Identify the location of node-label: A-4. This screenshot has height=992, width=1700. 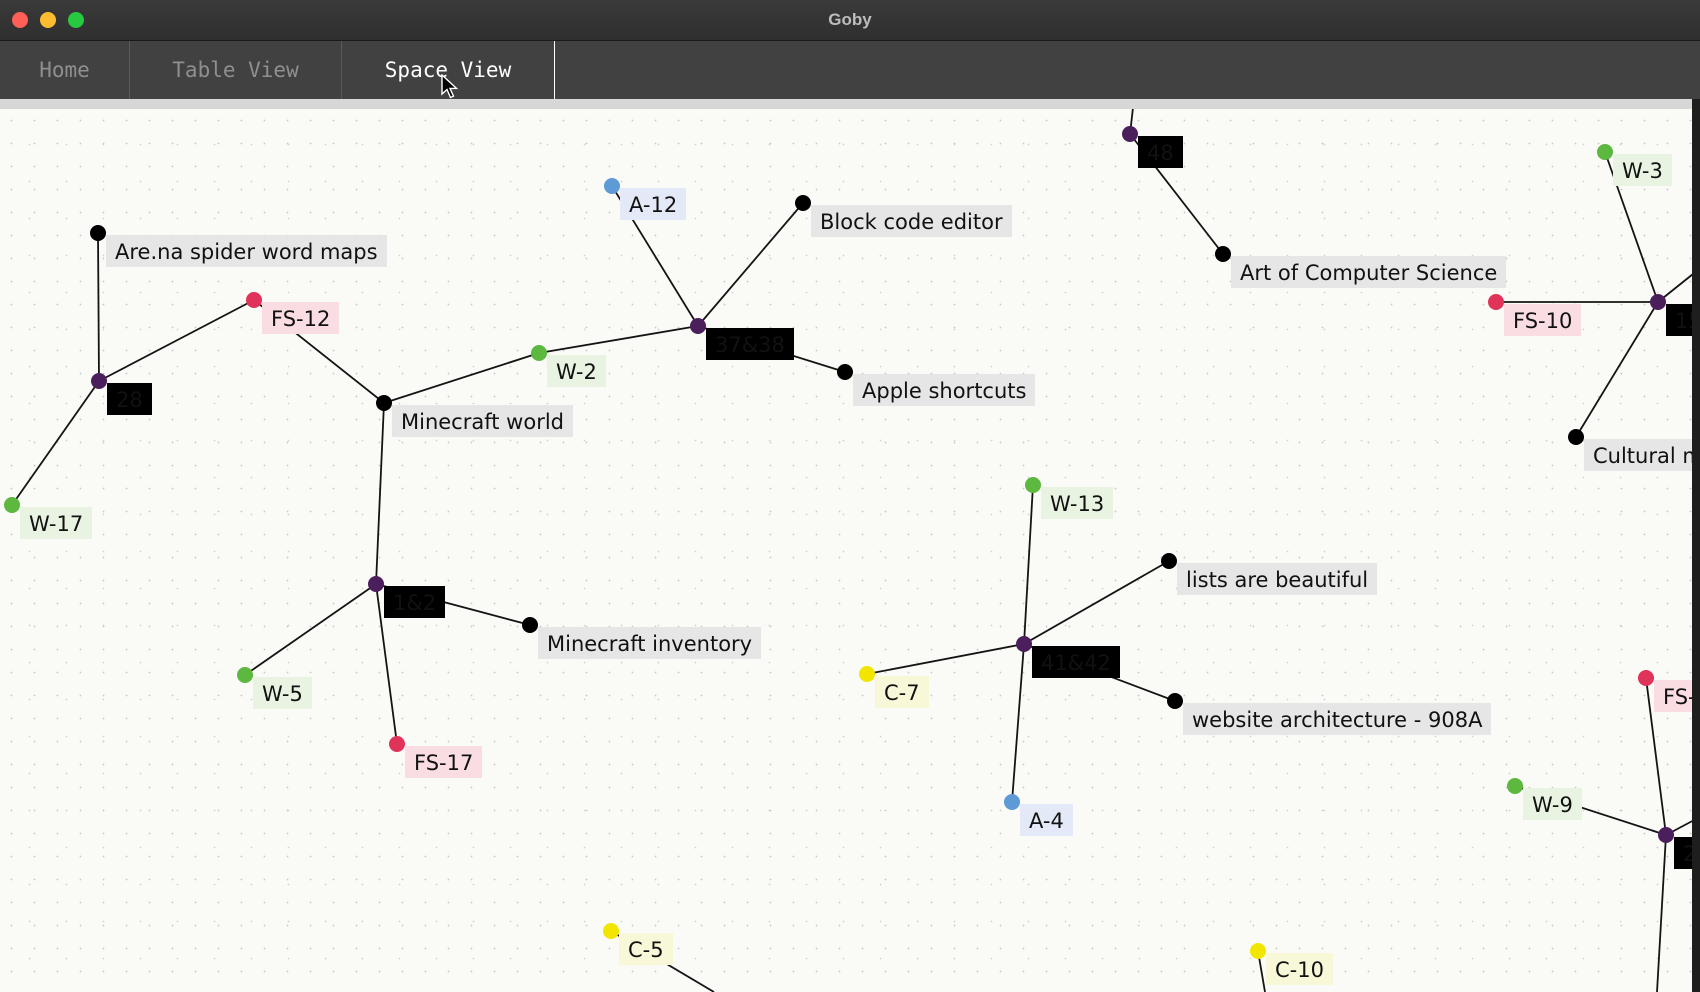
(1046, 821).